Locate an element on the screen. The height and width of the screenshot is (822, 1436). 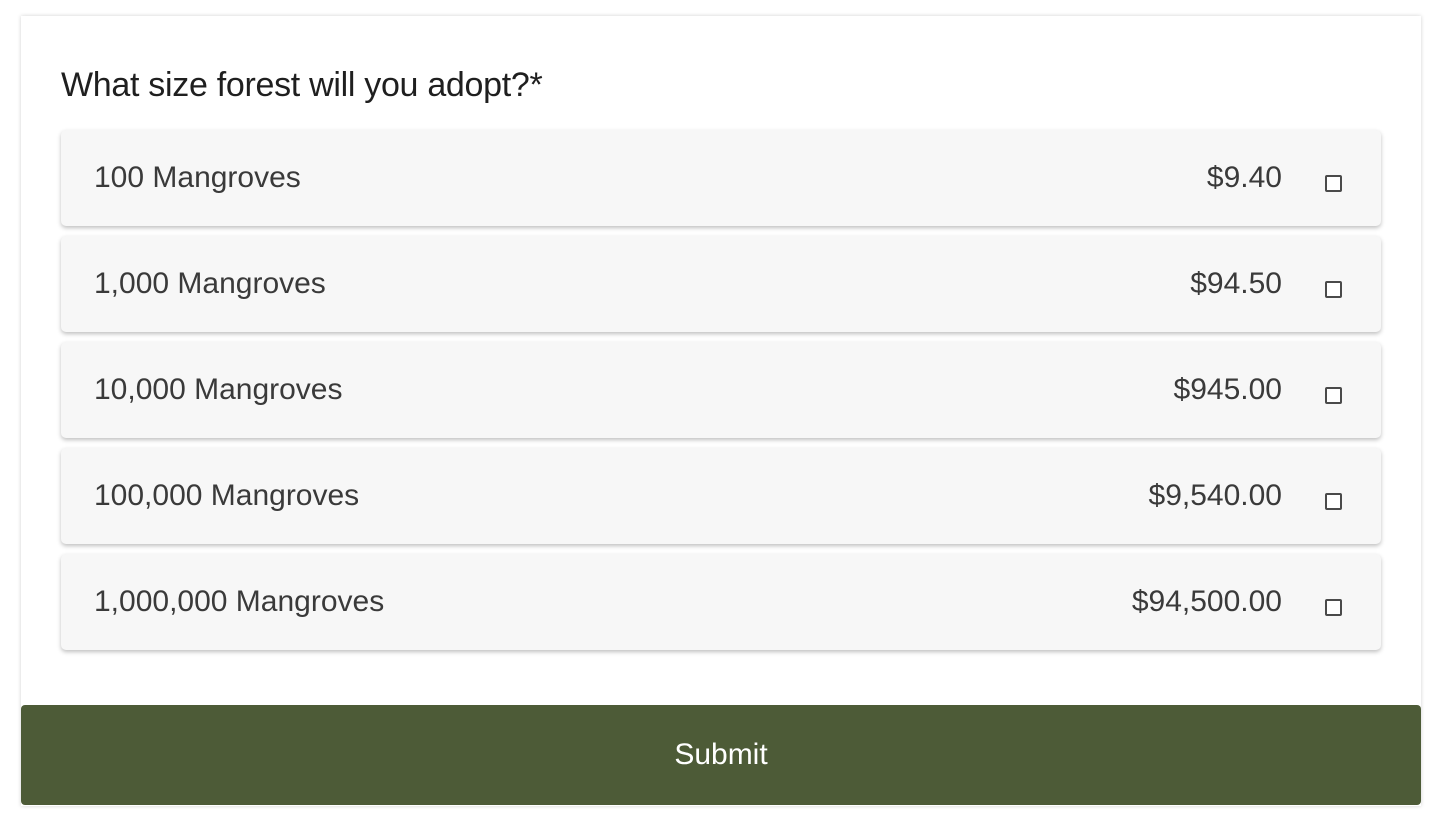
option-price: $9,540.00 is located at coordinates (1215, 495).